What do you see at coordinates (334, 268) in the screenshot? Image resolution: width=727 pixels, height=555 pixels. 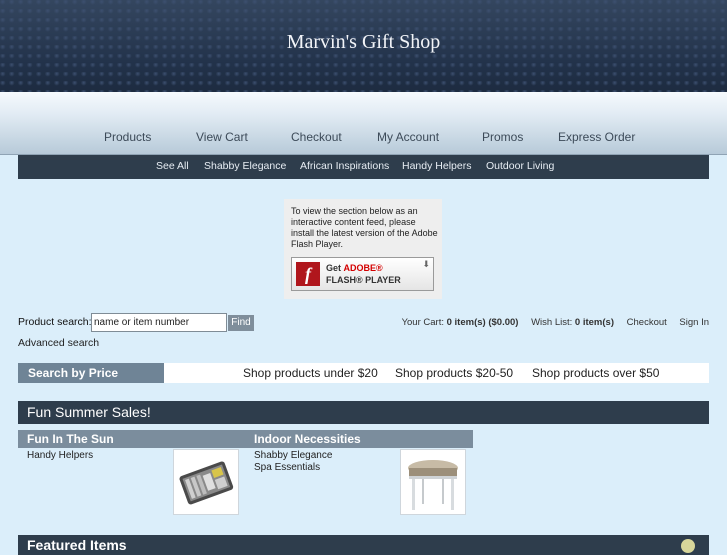 I see `flash-button-get: Get` at bounding box center [334, 268].